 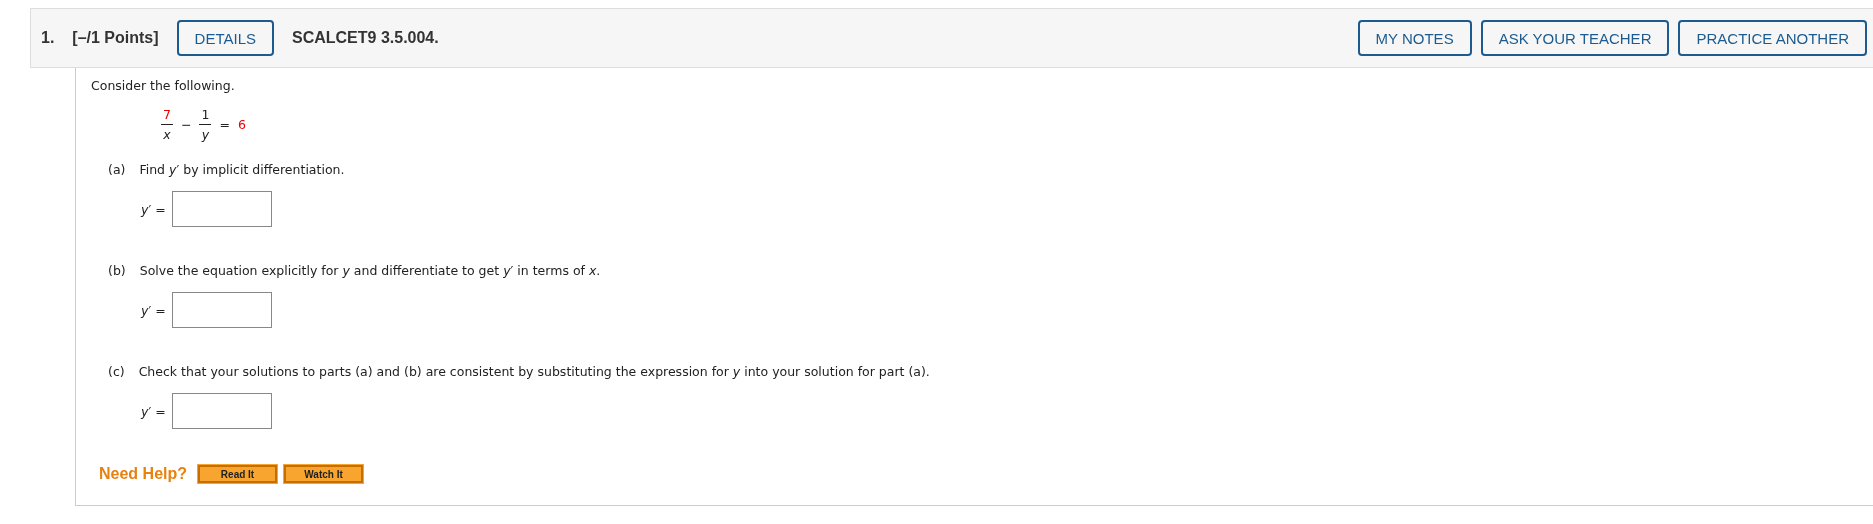 I want to click on header-button: MY NOTES, so click(x=1414, y=38).